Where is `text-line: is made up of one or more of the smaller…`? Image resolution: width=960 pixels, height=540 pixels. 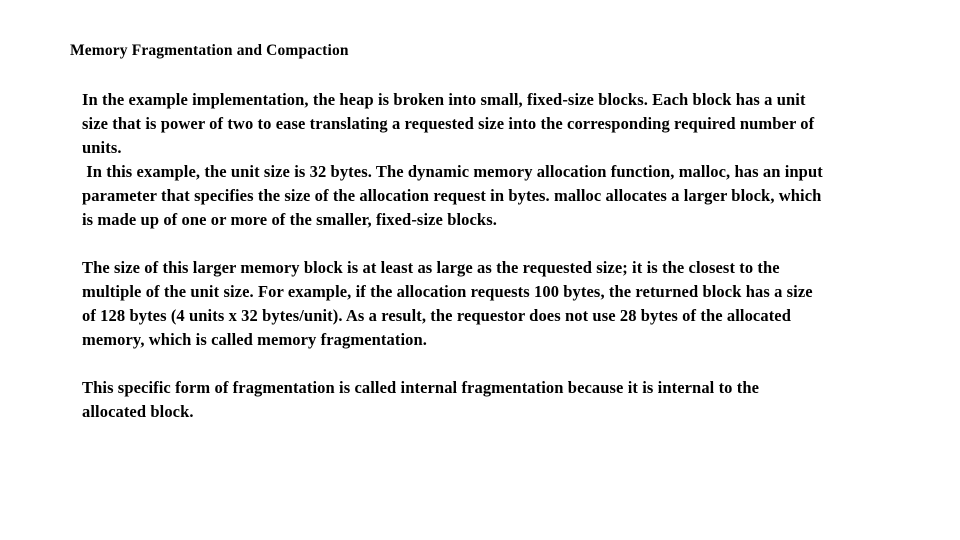 text-line: is made up of one or more of the smaller… is located at coordinates (289, 219).